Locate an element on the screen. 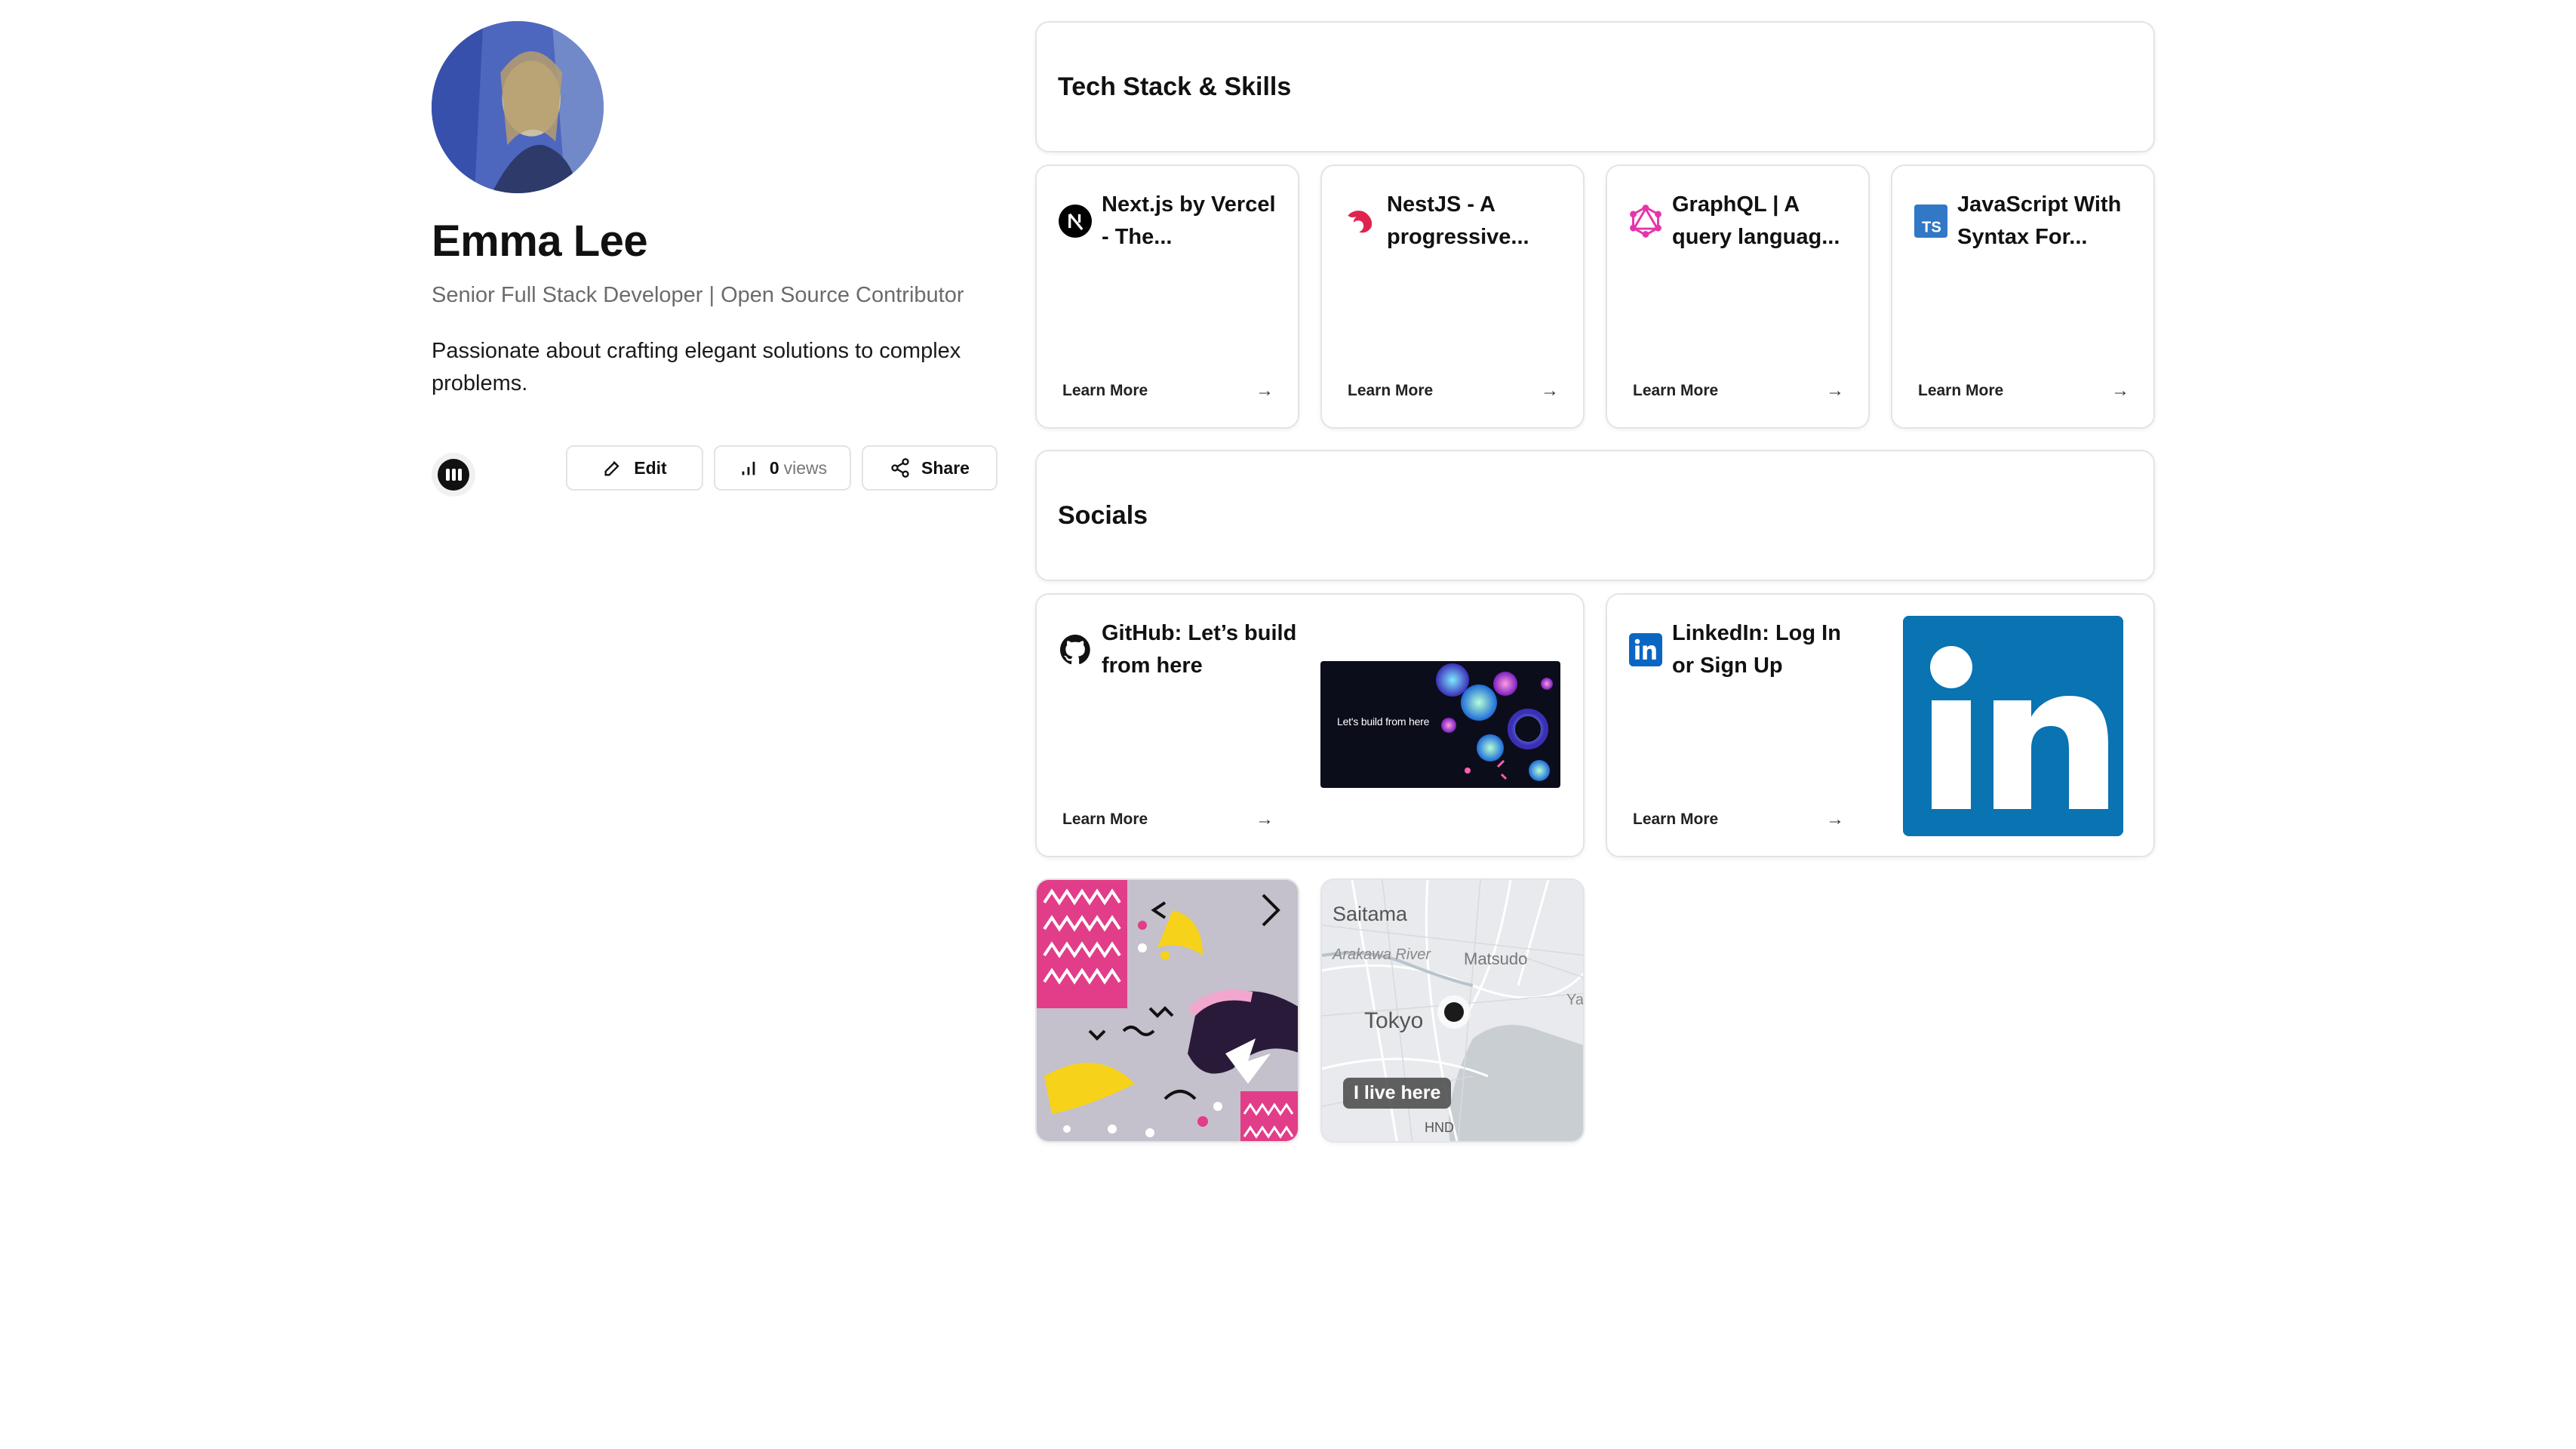 The image size is (2576, 1449). edit-label: Edit is located at coordinates (650, 467).